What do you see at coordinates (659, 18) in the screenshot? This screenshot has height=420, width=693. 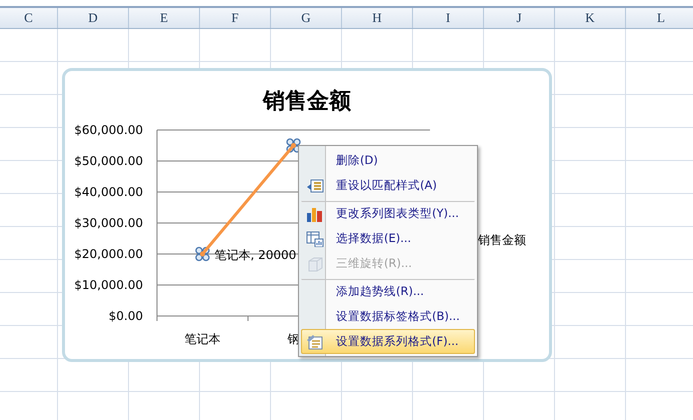 I see `column-header: L` at bounding box center [659, 18].